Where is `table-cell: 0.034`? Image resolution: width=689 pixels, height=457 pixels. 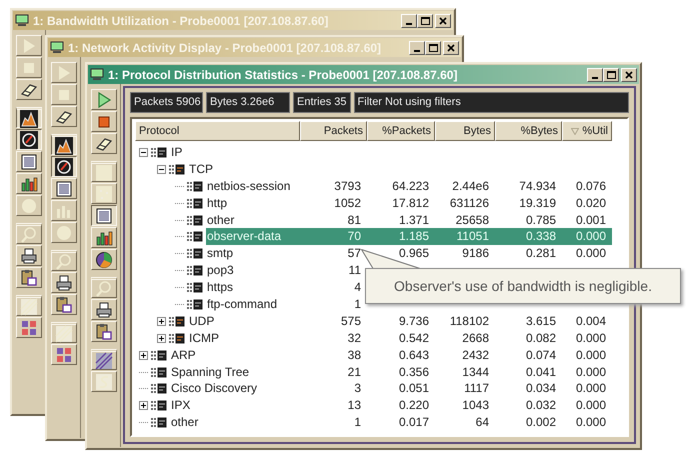 table-cell: 0.034 is located at coordinates (541, 388).